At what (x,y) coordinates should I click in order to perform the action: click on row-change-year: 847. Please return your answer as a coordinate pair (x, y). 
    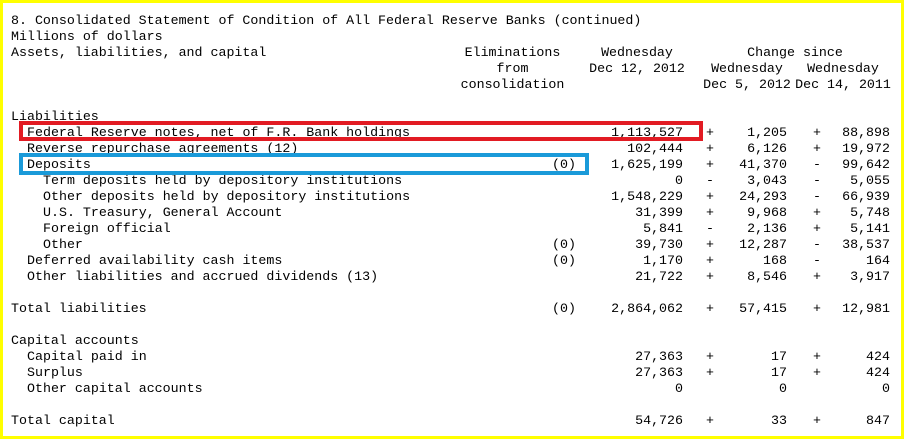
    Looking at the image, I should click on (878, 420).